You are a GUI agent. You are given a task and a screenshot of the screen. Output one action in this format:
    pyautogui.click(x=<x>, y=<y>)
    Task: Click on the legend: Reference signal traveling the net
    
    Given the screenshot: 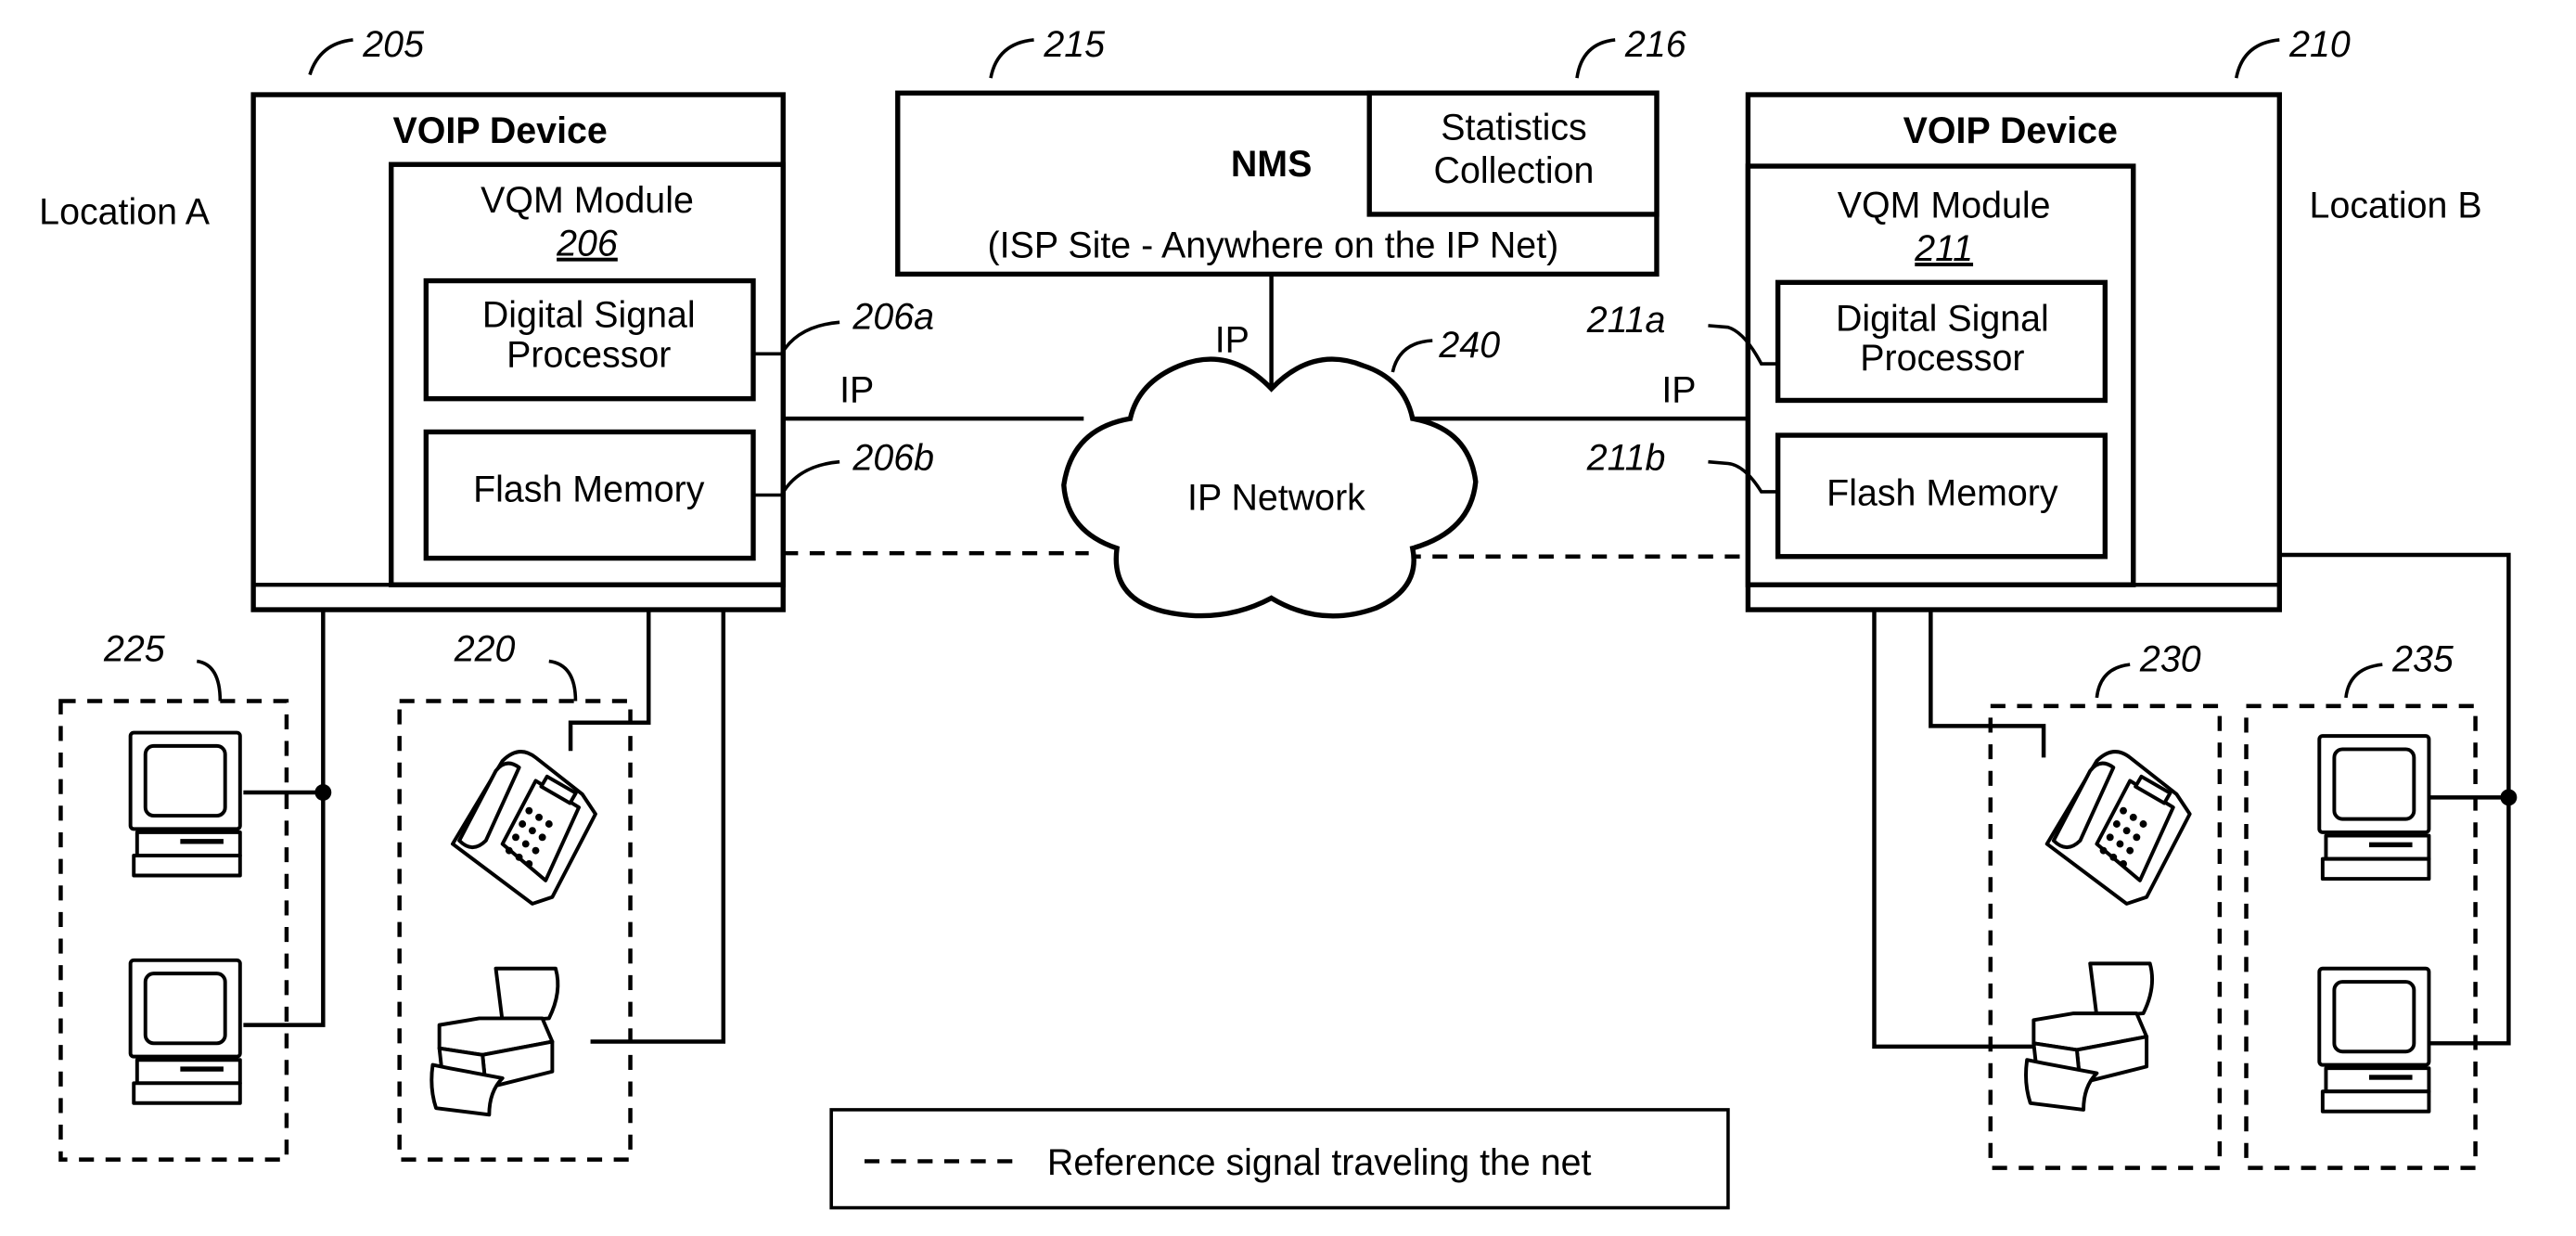 What is the action you would take?
    pyautogui.click(x=1279, y=1159)
    